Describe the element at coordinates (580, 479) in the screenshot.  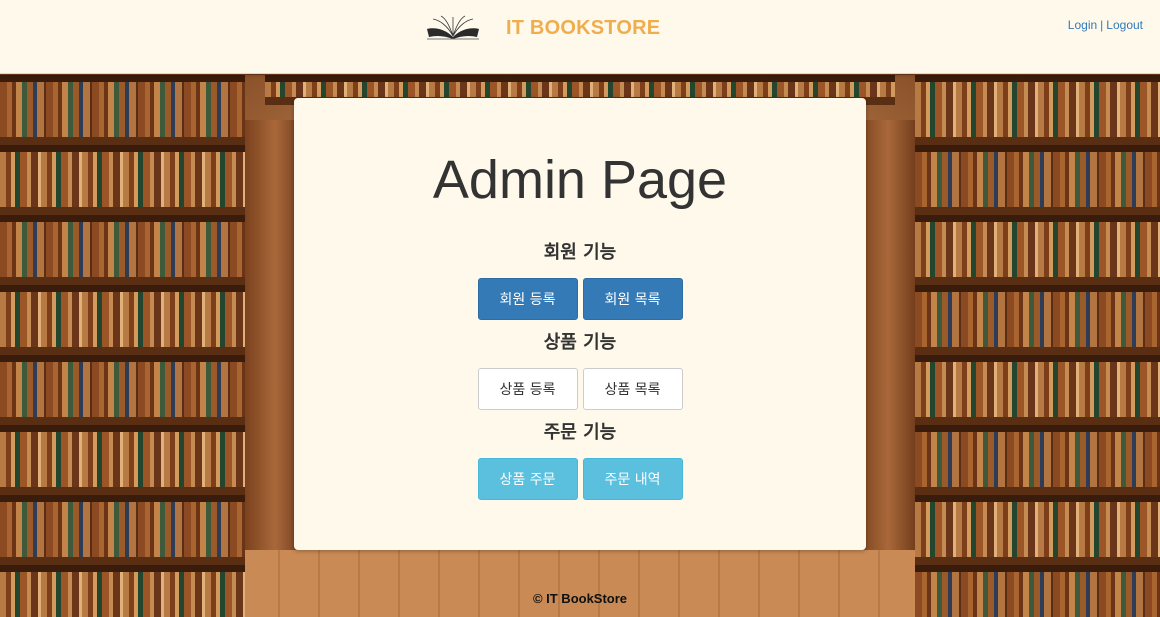
I see `order-button-row: 상품 주문 주문 내역` at that location.